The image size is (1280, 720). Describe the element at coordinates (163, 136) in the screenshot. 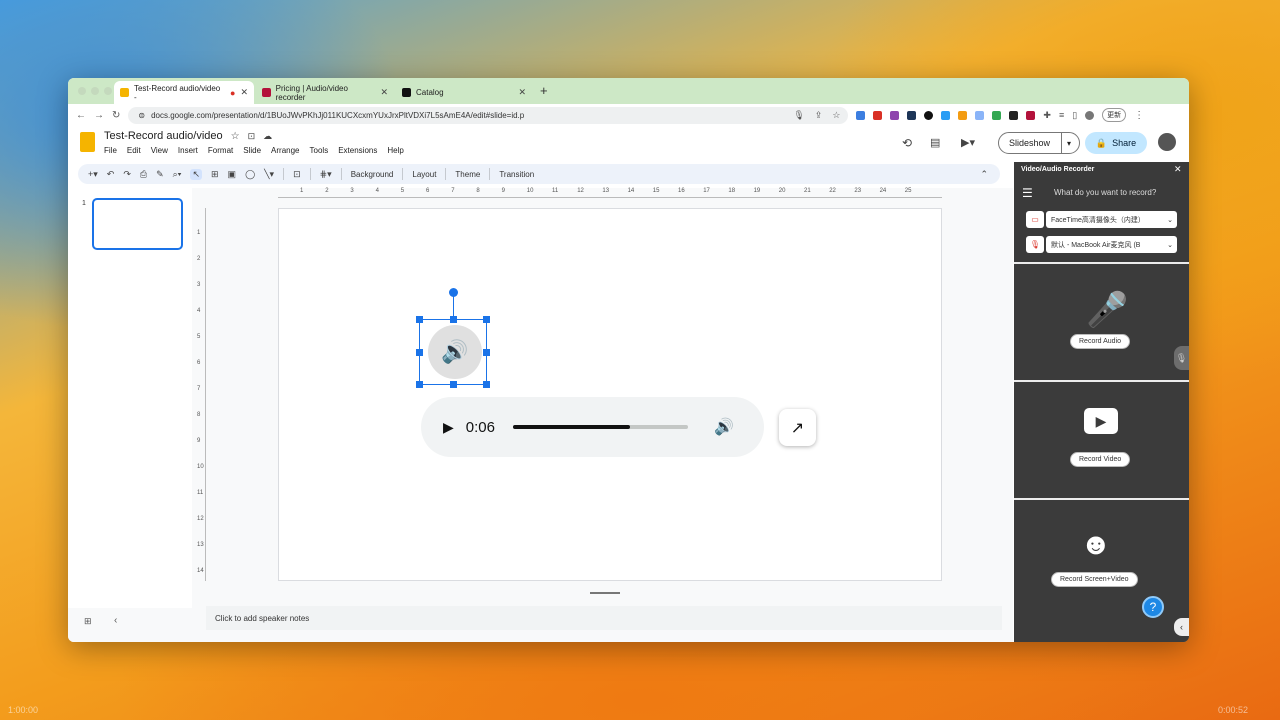

I see `doc-title: Test-Record audio/video` at that location.